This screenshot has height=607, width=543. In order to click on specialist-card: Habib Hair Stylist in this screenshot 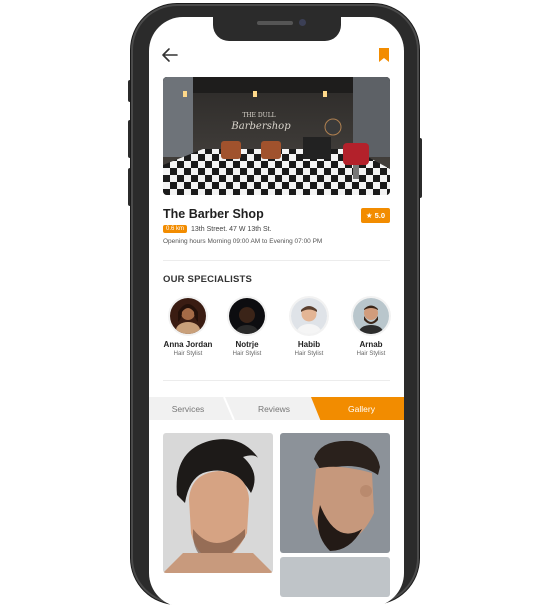, I will do `click(309, 327)`.